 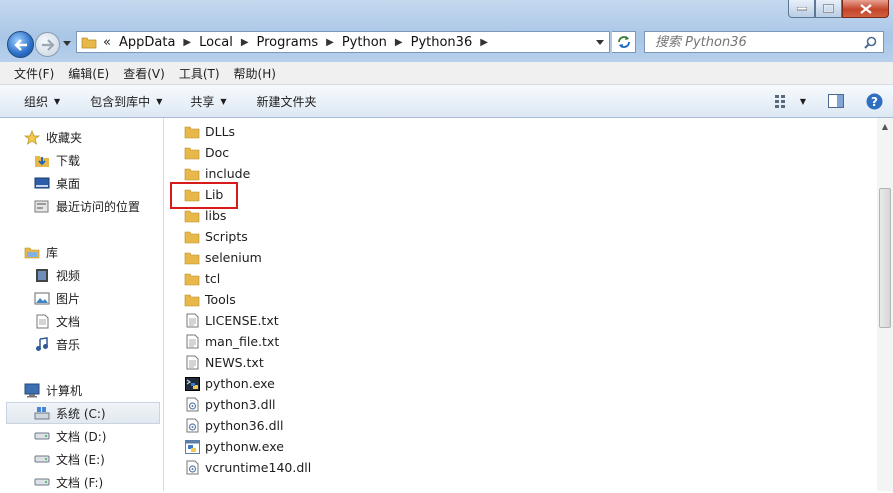 What do you see at coordinates (234, 425) in the screenshot?
I see `file-item-python36-dll: python36.dll` at bounding box center [234, 425].